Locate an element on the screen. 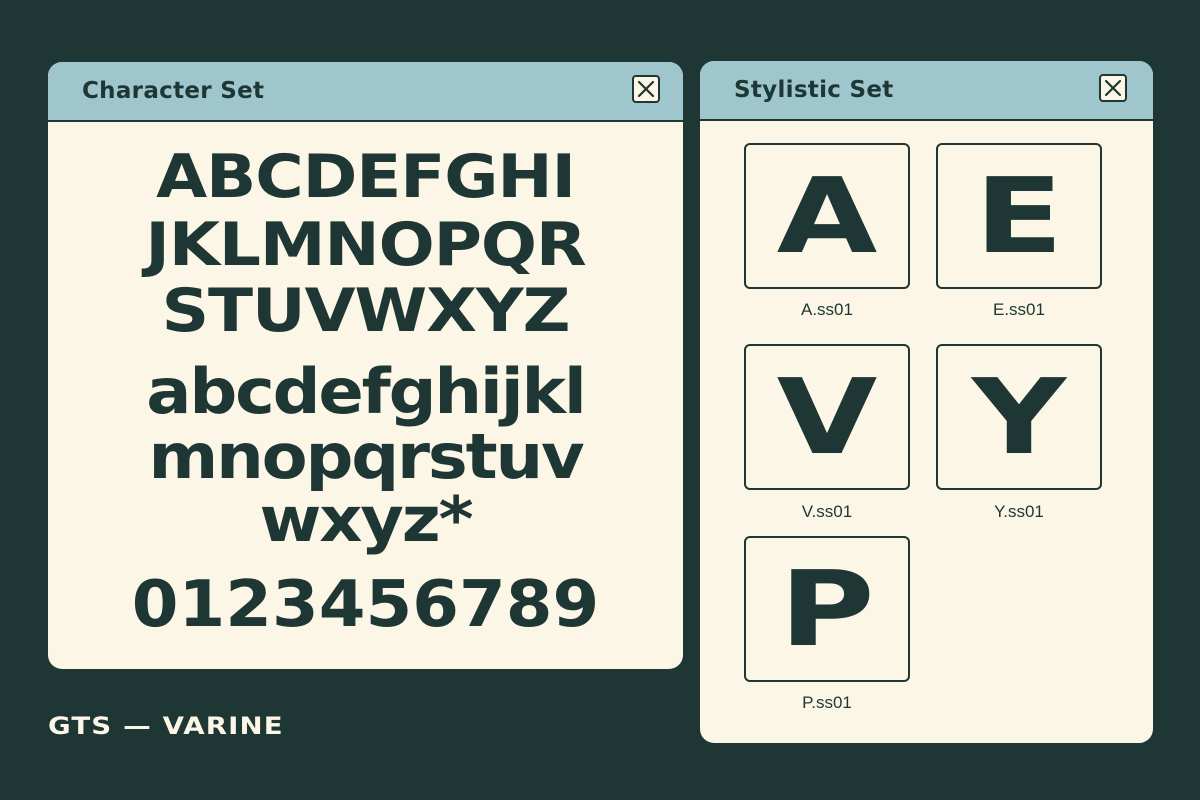  alternate-label: A.ss01 is located at coordinates (827, 309).